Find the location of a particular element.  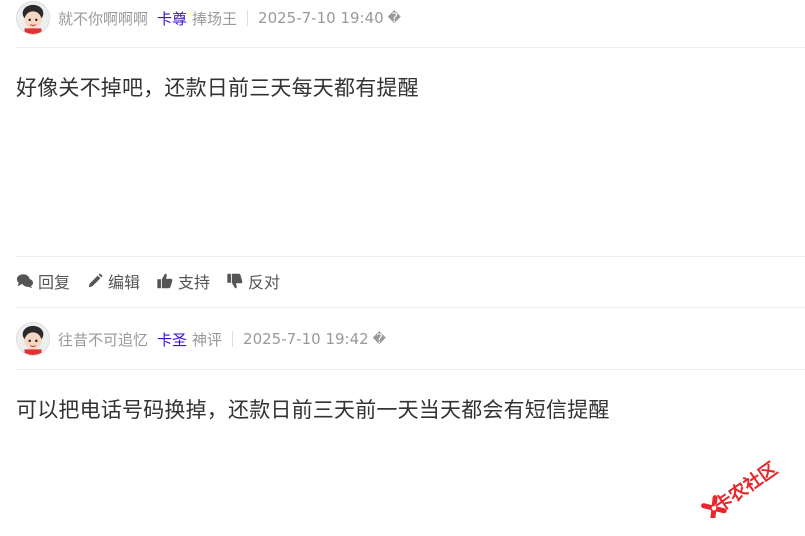

user-rank: 卡圣 is located at coordinates (172, 339).